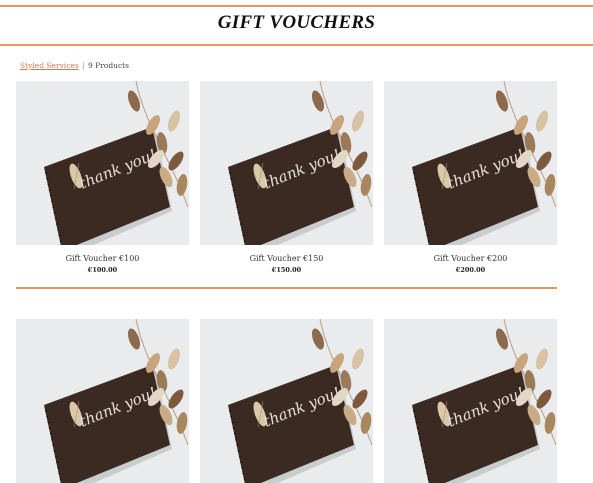 The image size is (593, 483). I want to click on breadcrumb-category-link: Styled Services, so click(49, 65).